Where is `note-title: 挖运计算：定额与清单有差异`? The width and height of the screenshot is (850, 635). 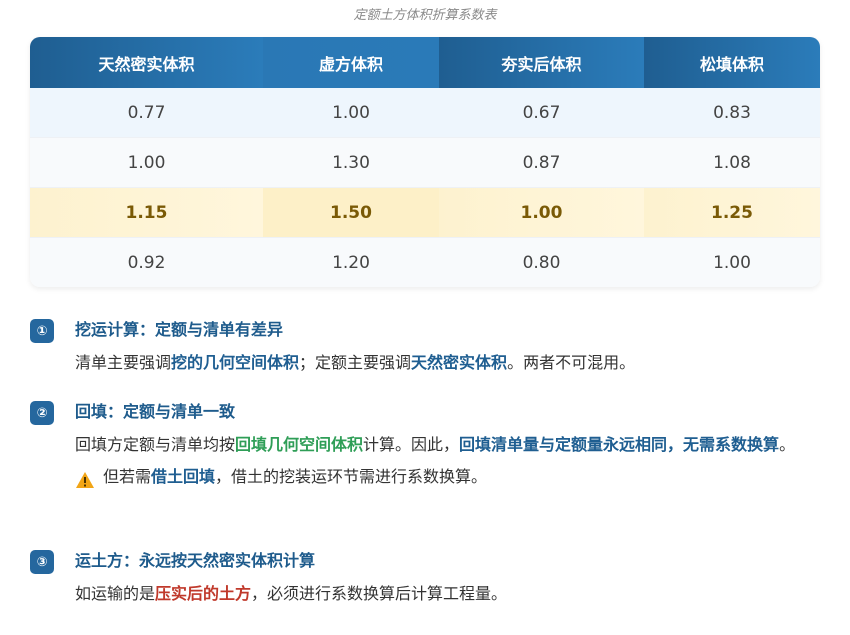
note-title: 挖运计算：定额与清单有差异 is located at coordinates (179, 329).